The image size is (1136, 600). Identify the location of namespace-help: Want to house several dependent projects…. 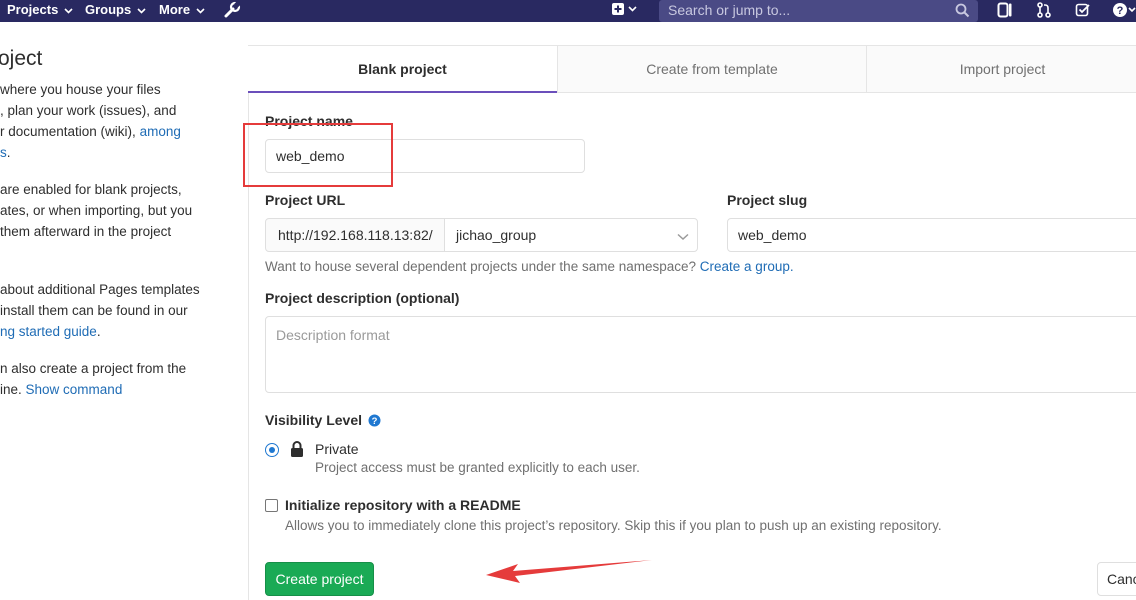
(529, 266).